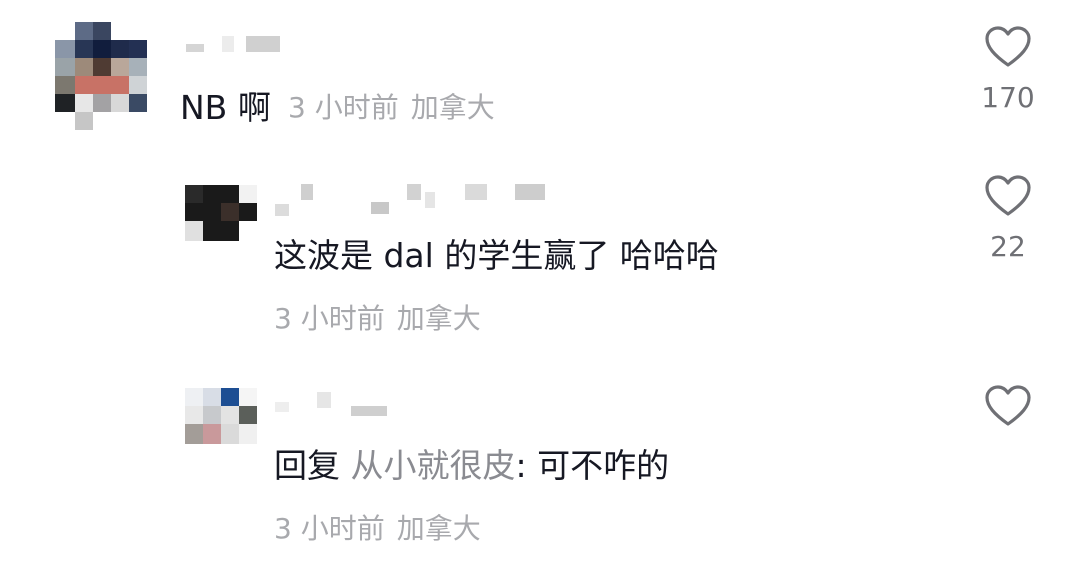 The height and width of the screenshot is (571, 1080). What do you see at coordinates (307, 465) in the screenshot?
I see `reply-prefix: 回复` at bounding box center [307, 465].